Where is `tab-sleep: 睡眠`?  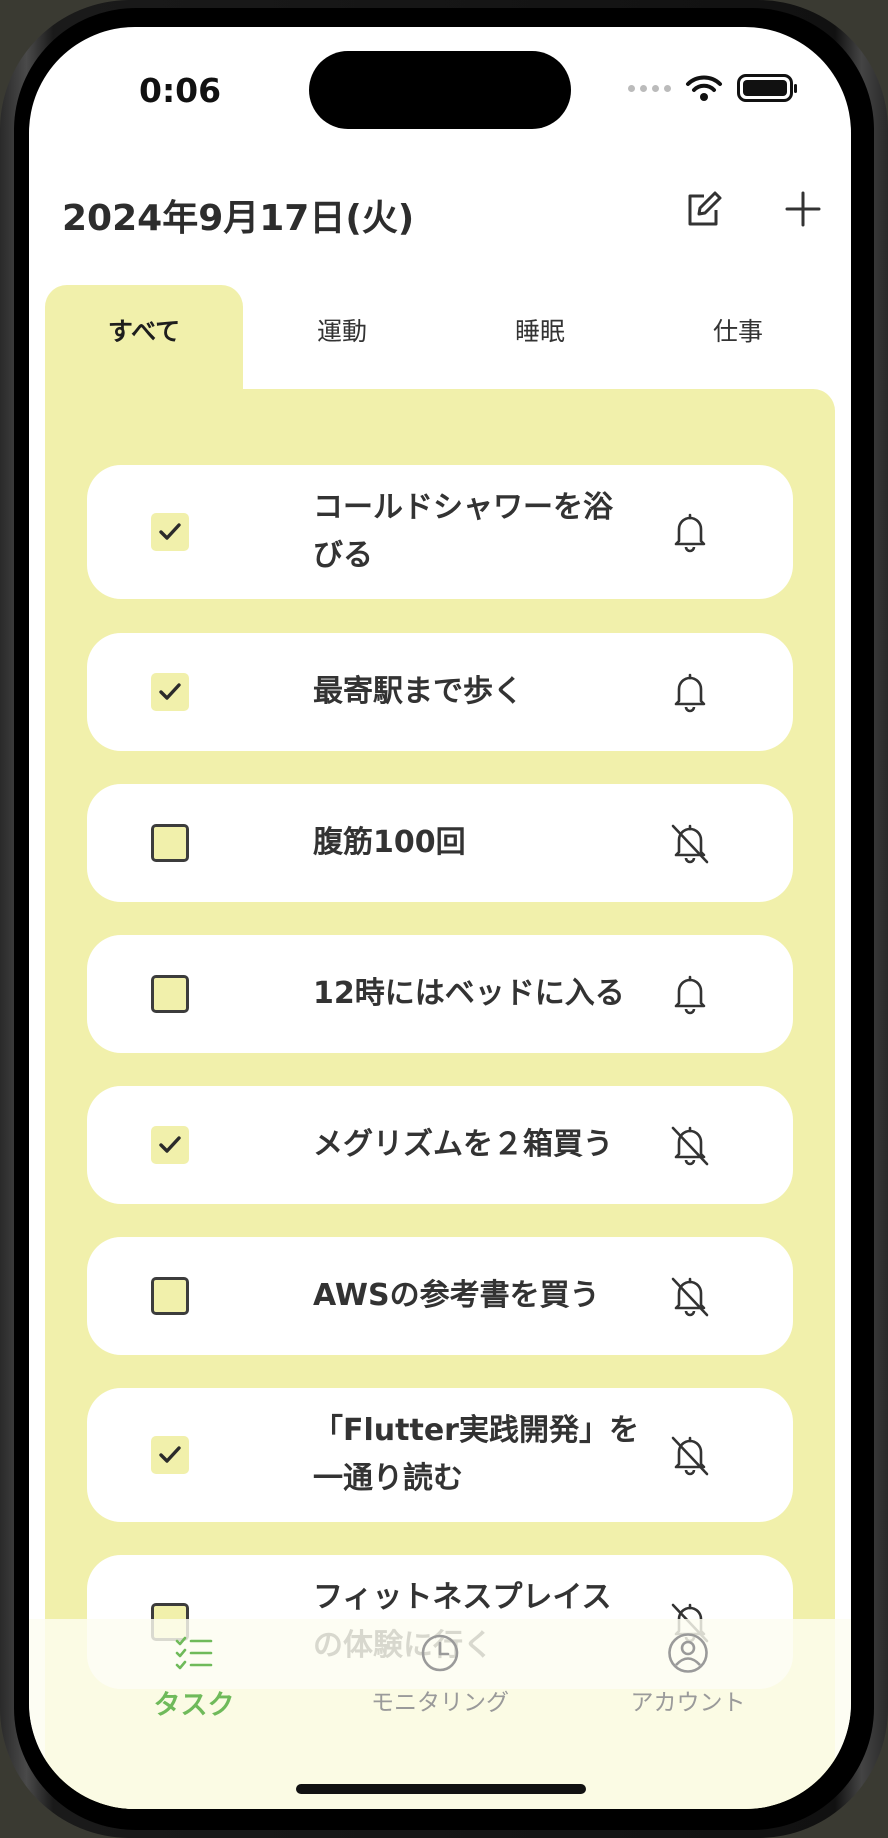
tab-sleep: 睡眠 is located at coordinates (540, 337).